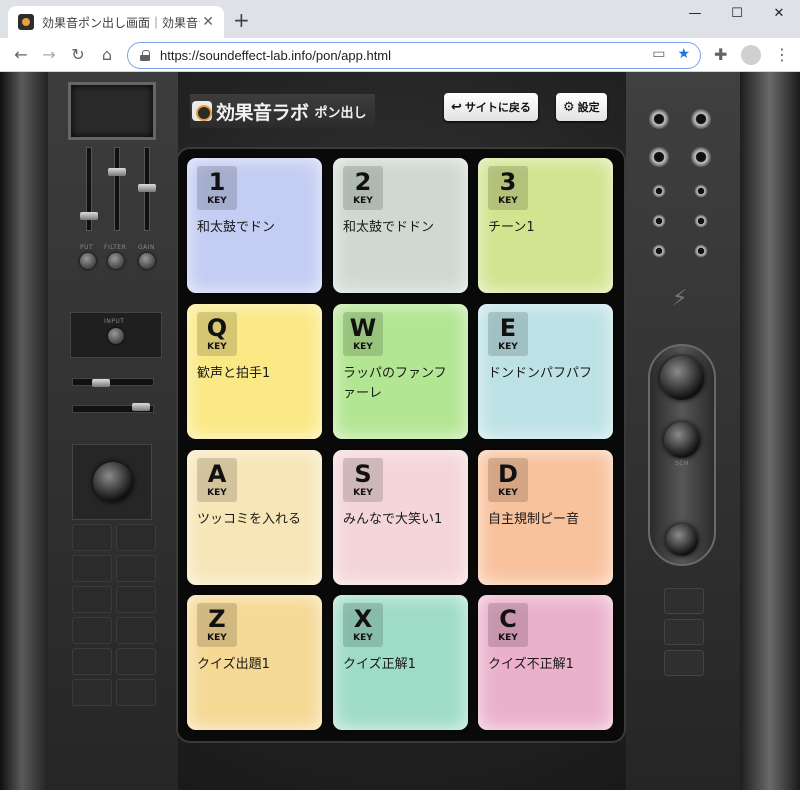 This screenshot has height=790, width=800. I want to click on return-arrow-icon: ↩, so click(456, 107).